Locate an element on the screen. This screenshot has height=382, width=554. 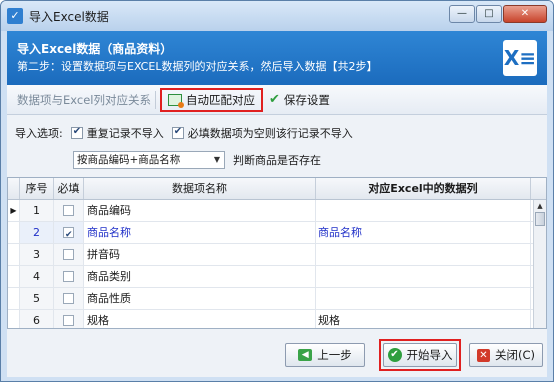
table-row: 3 拼音码 is located at coordinates (277, 255).